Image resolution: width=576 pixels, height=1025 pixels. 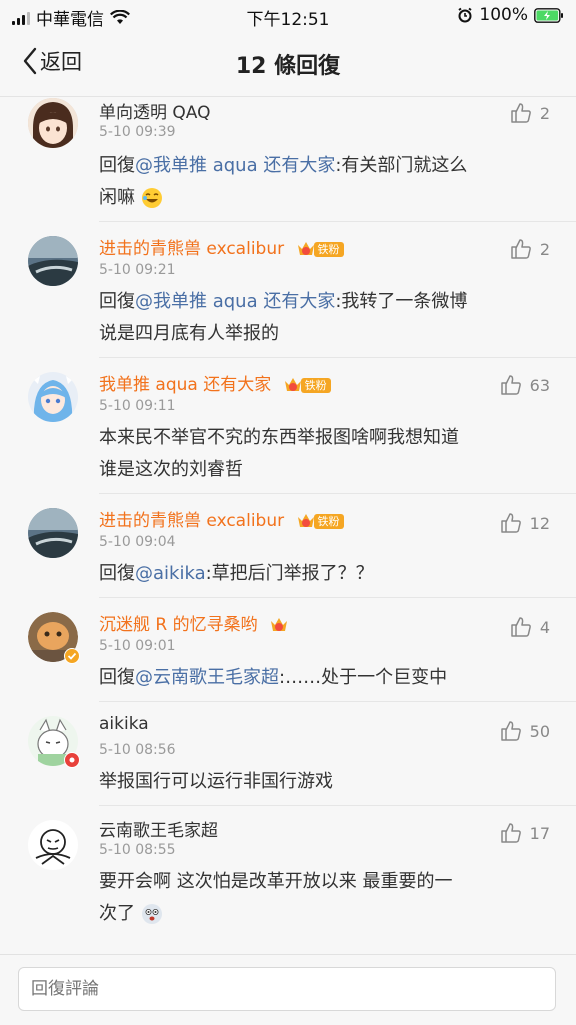 I want to click on like-count: 63, so click(x=539, y=385).